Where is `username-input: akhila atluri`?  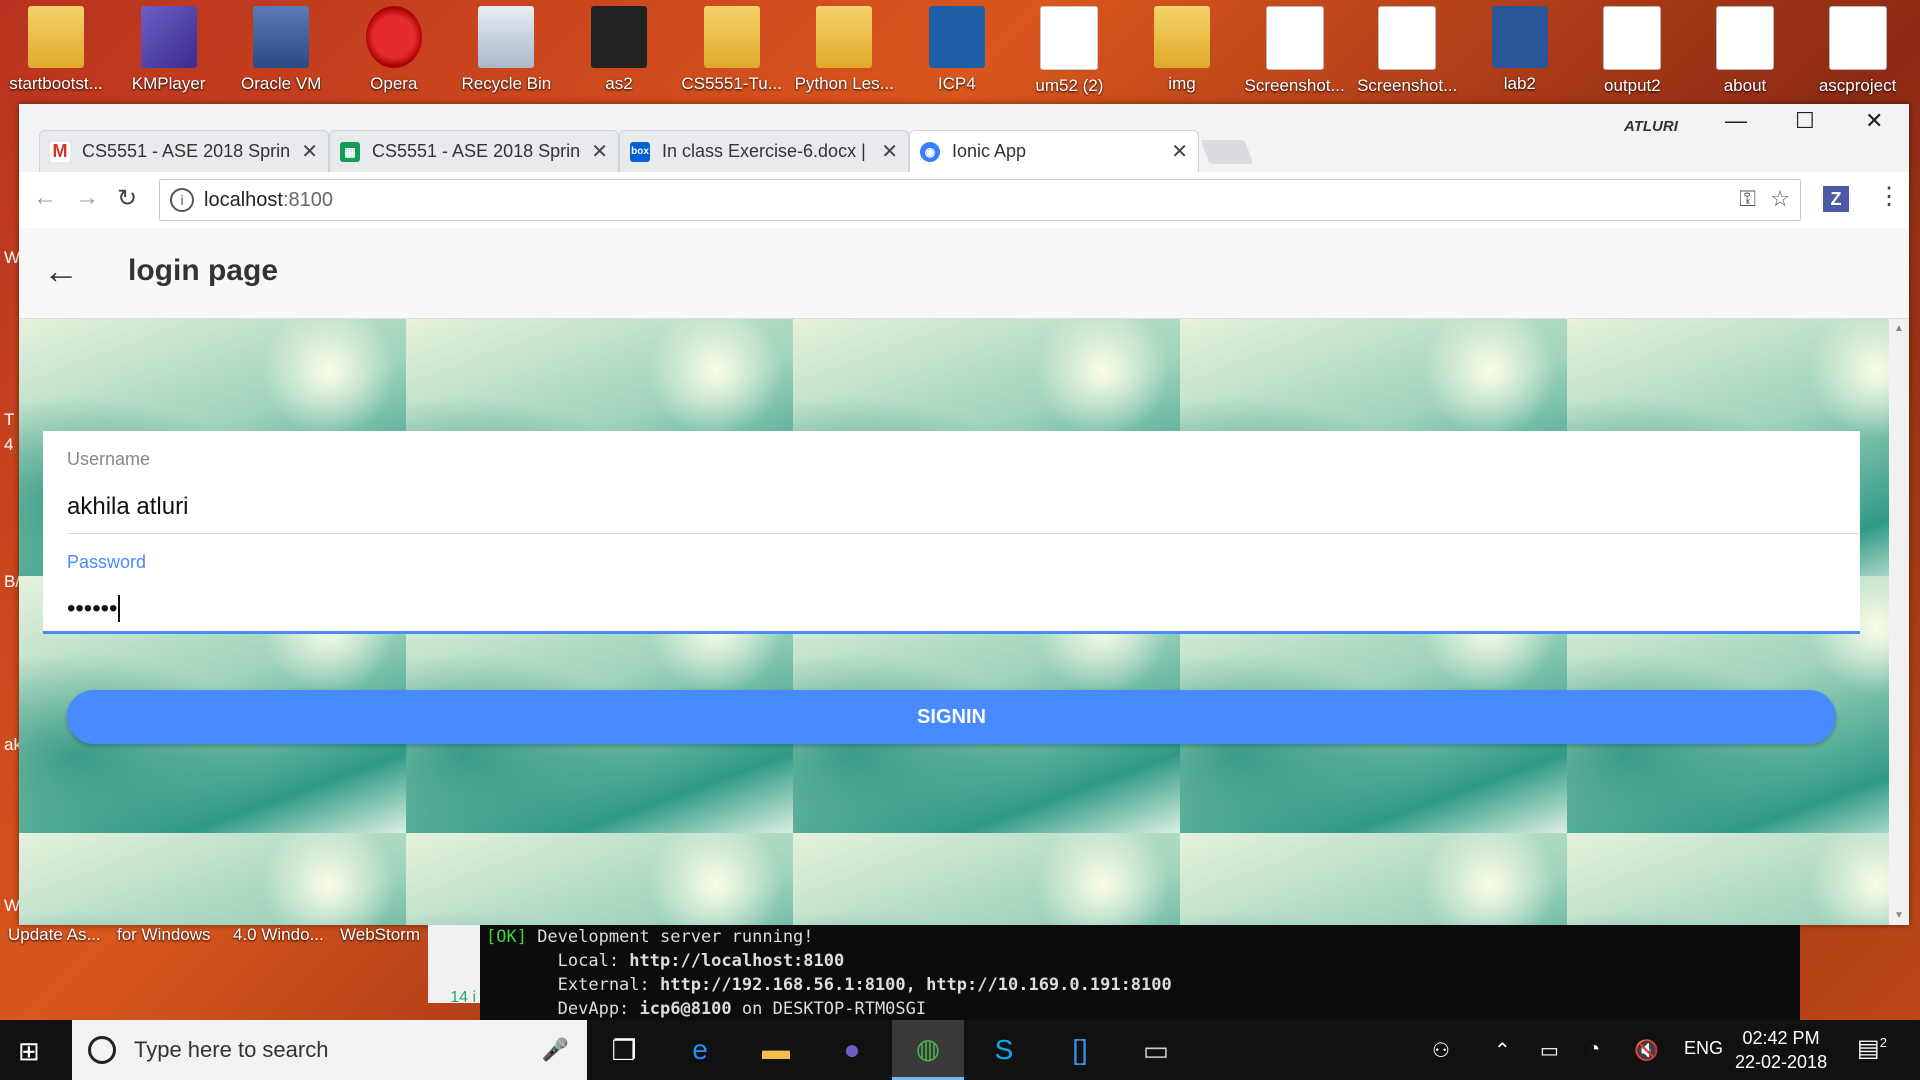
username-input: akhila atluri is located at coordinates (127, 507).